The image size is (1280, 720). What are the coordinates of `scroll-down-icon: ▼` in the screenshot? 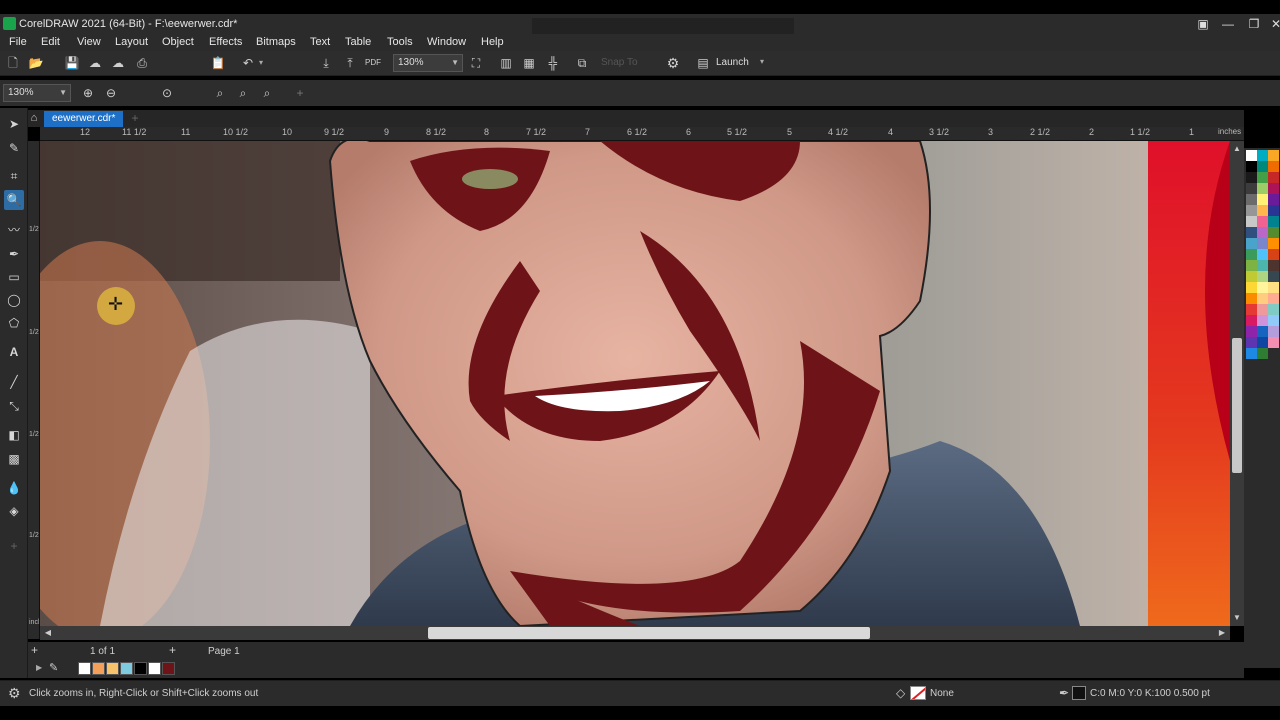 It's located at (1237, 618).